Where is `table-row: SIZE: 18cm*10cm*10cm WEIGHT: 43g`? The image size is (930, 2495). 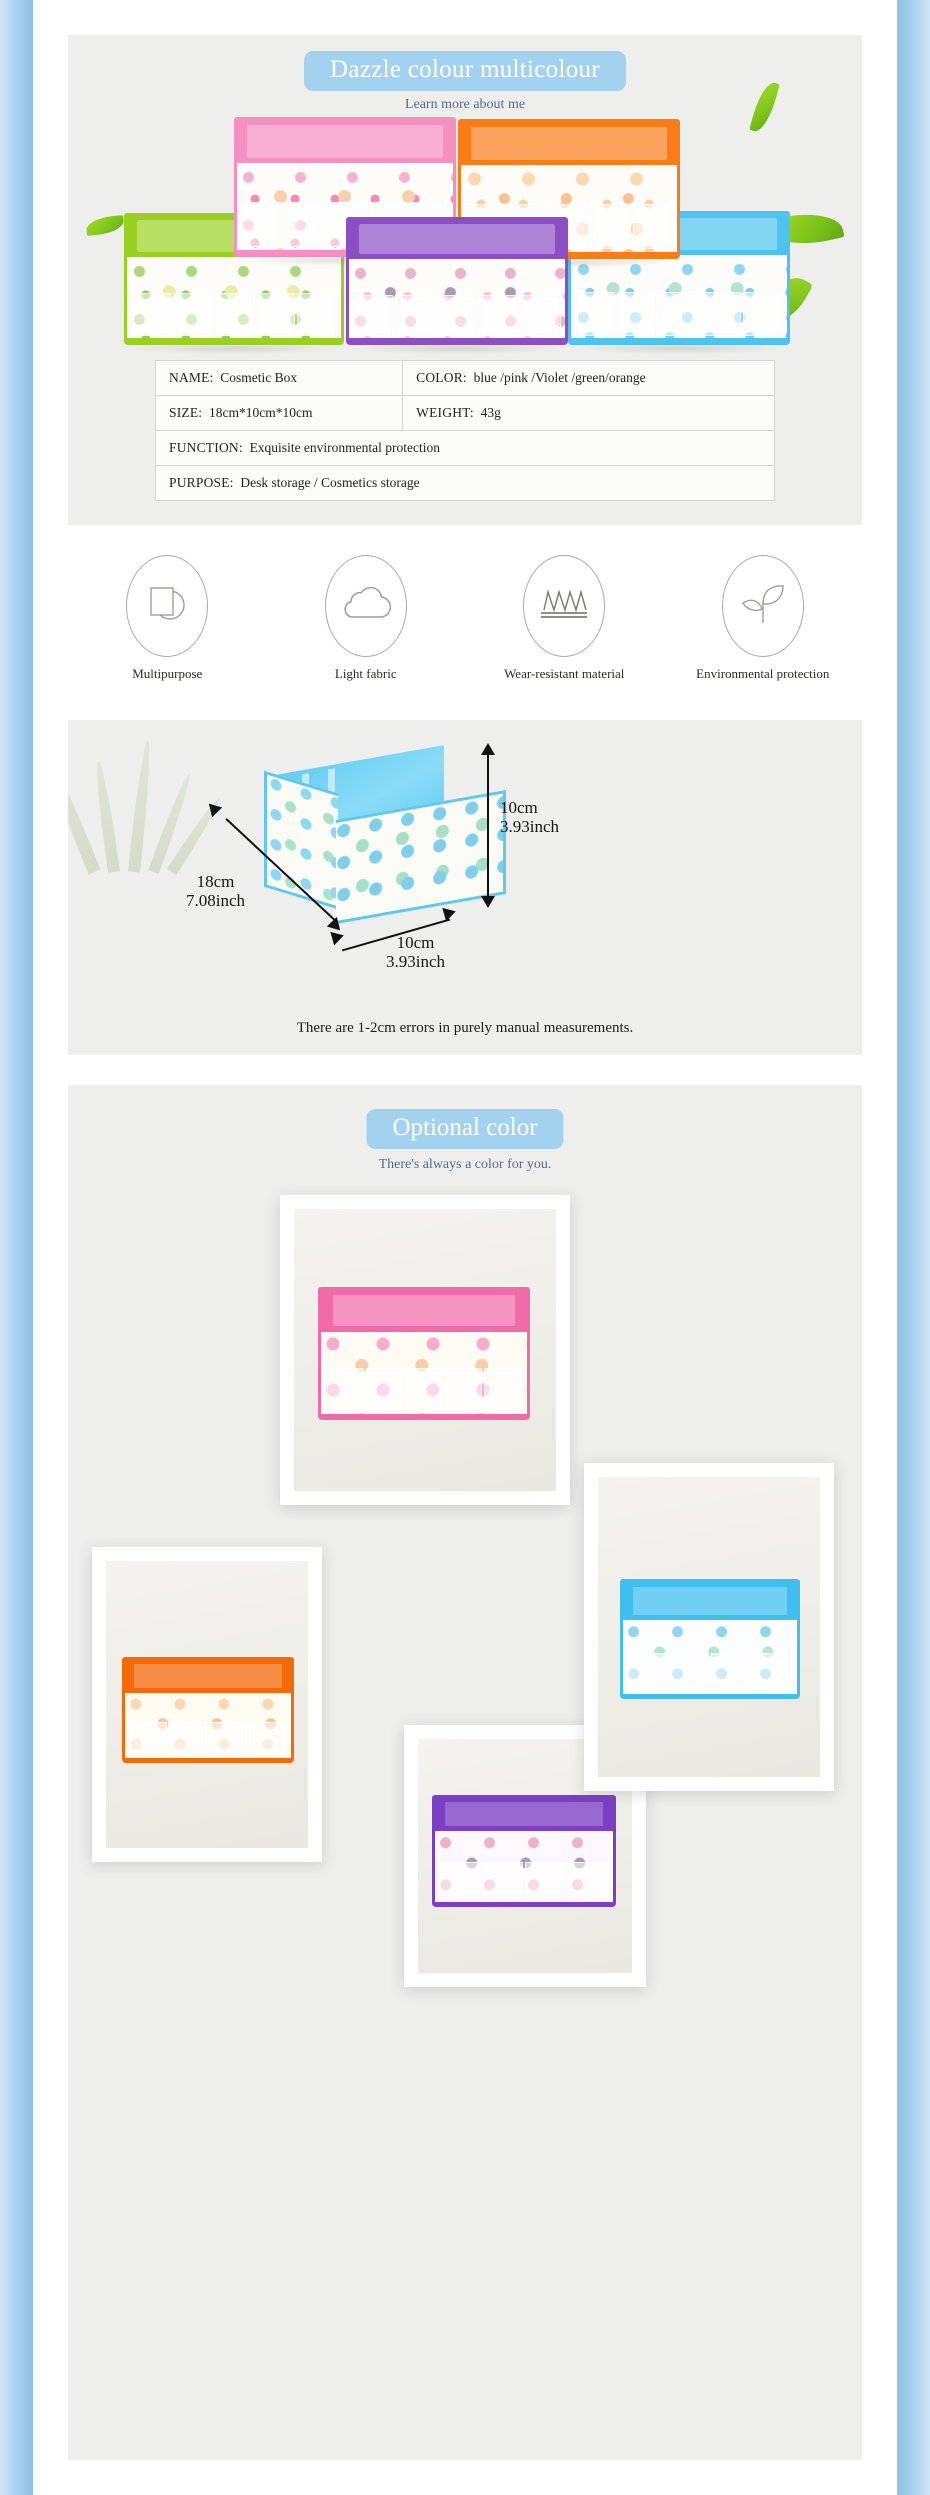
table-row: SIZE: 18cm*10cm*10cm WEIGHT: 43g is located at coordinates (464, 413).